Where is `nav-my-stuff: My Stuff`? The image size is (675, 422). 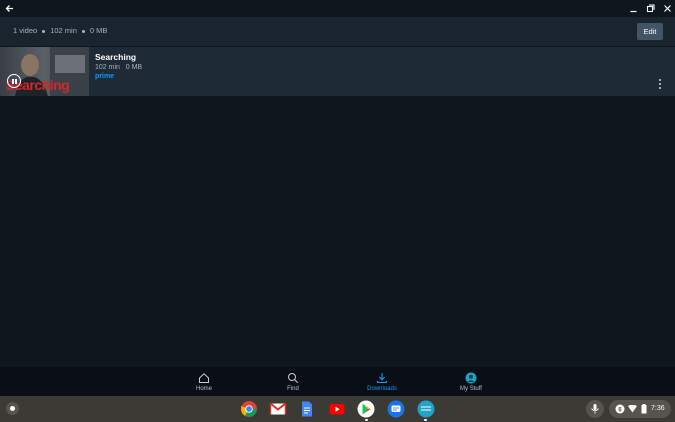 nav-my-stuff: My Stuff is located at coordinates (471, 381).